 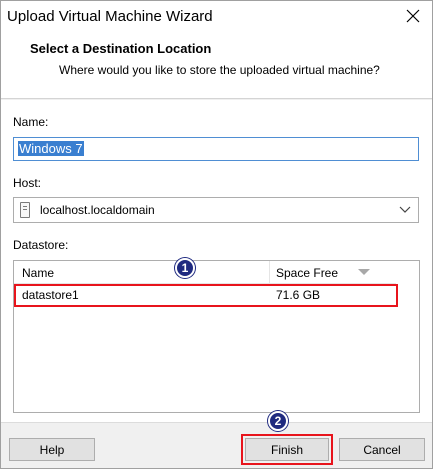 What do you see at coordinates (364, 272) in the screenshot?
I see `sort-descending-icon` at bounding box center [364, 272].